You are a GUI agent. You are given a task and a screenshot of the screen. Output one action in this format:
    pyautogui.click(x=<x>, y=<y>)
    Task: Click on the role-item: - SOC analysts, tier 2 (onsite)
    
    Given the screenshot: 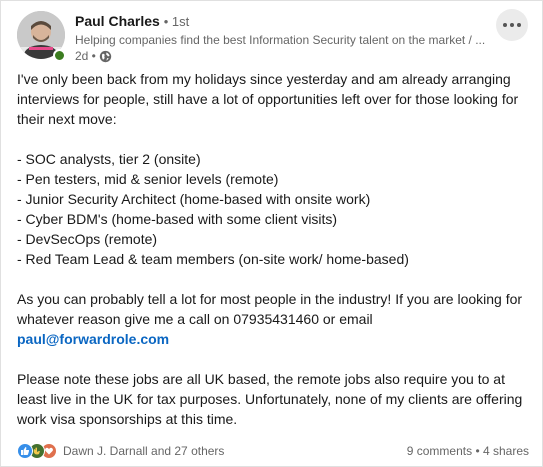 What is the action you would take?
    pyautogui.click(x=109, y=159)
    